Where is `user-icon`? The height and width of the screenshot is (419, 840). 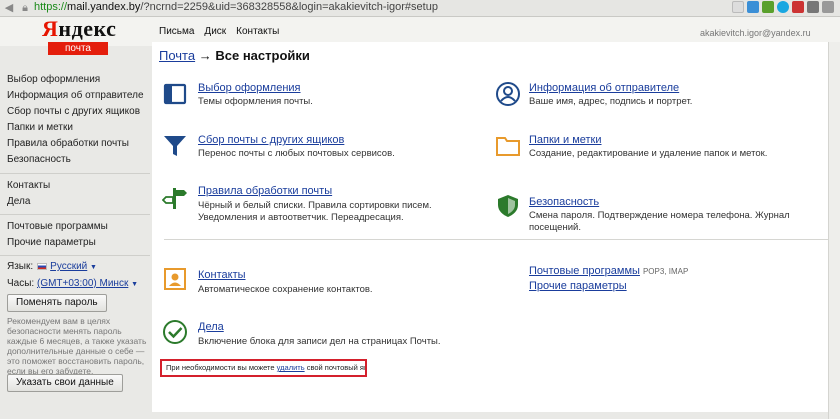 user-icon is located at coordinates (508, 94).